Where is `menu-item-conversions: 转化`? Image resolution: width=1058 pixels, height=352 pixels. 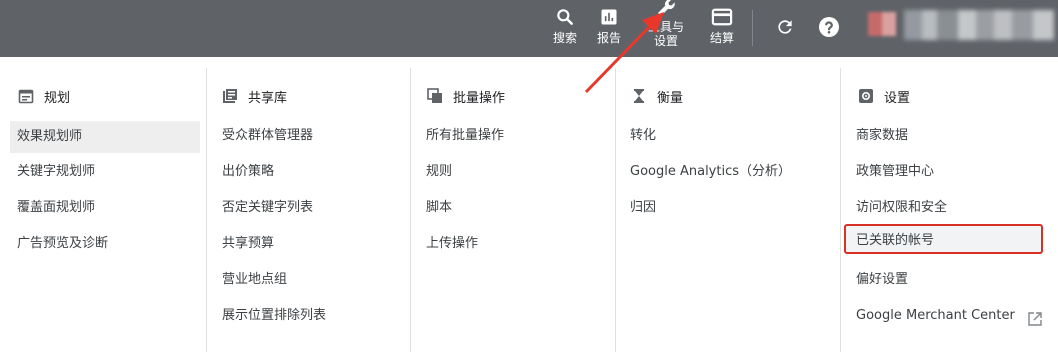
menu-item-conversions: 转化 is located at coordinates (643, 136).